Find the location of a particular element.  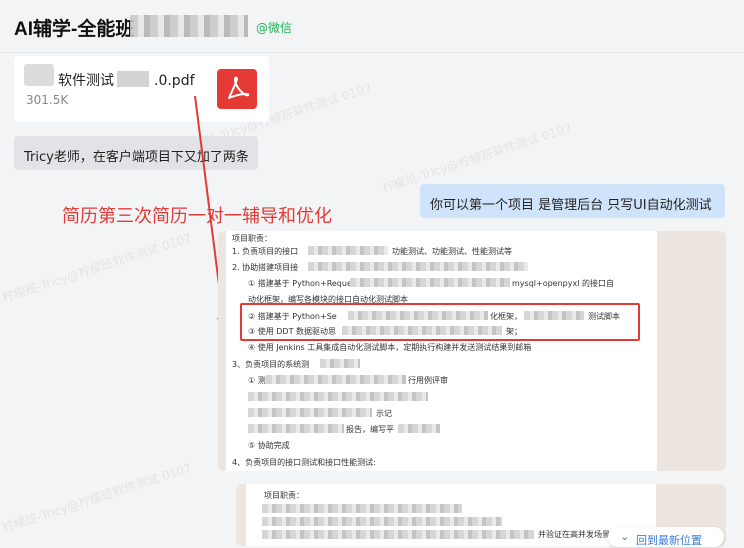

highlight-box is located at coordinates (440, 322).